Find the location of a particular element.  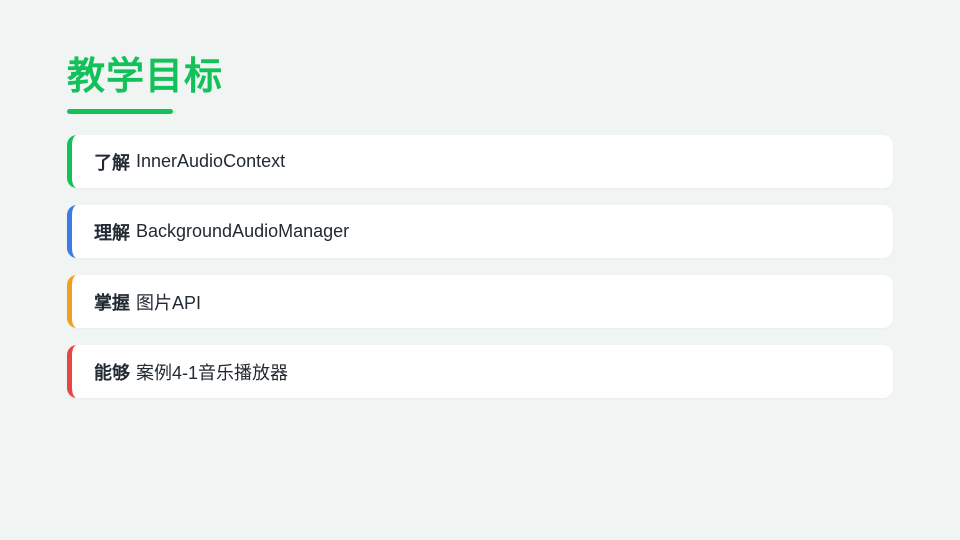

goal-verb: 掌握 is located at coordinates (112, 303).